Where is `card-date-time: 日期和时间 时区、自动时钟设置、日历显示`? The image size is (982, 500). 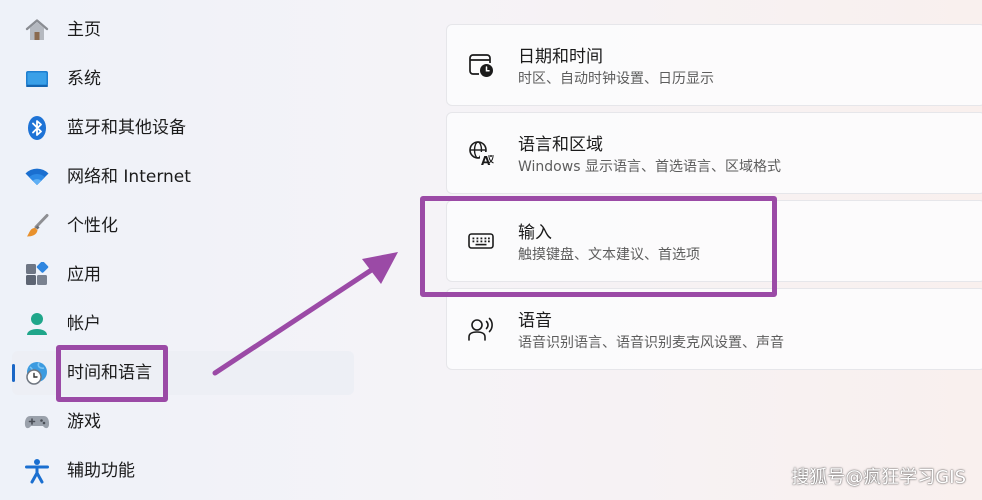
card-date-time: 日期和时间 时区、自动时钟设置、日历显示 is located at coordinates (714, 65).